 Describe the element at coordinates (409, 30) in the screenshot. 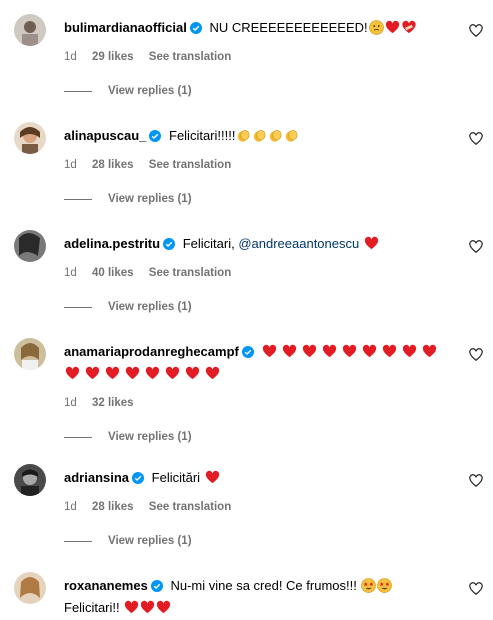

I see `mending-heart-icon` at that location.